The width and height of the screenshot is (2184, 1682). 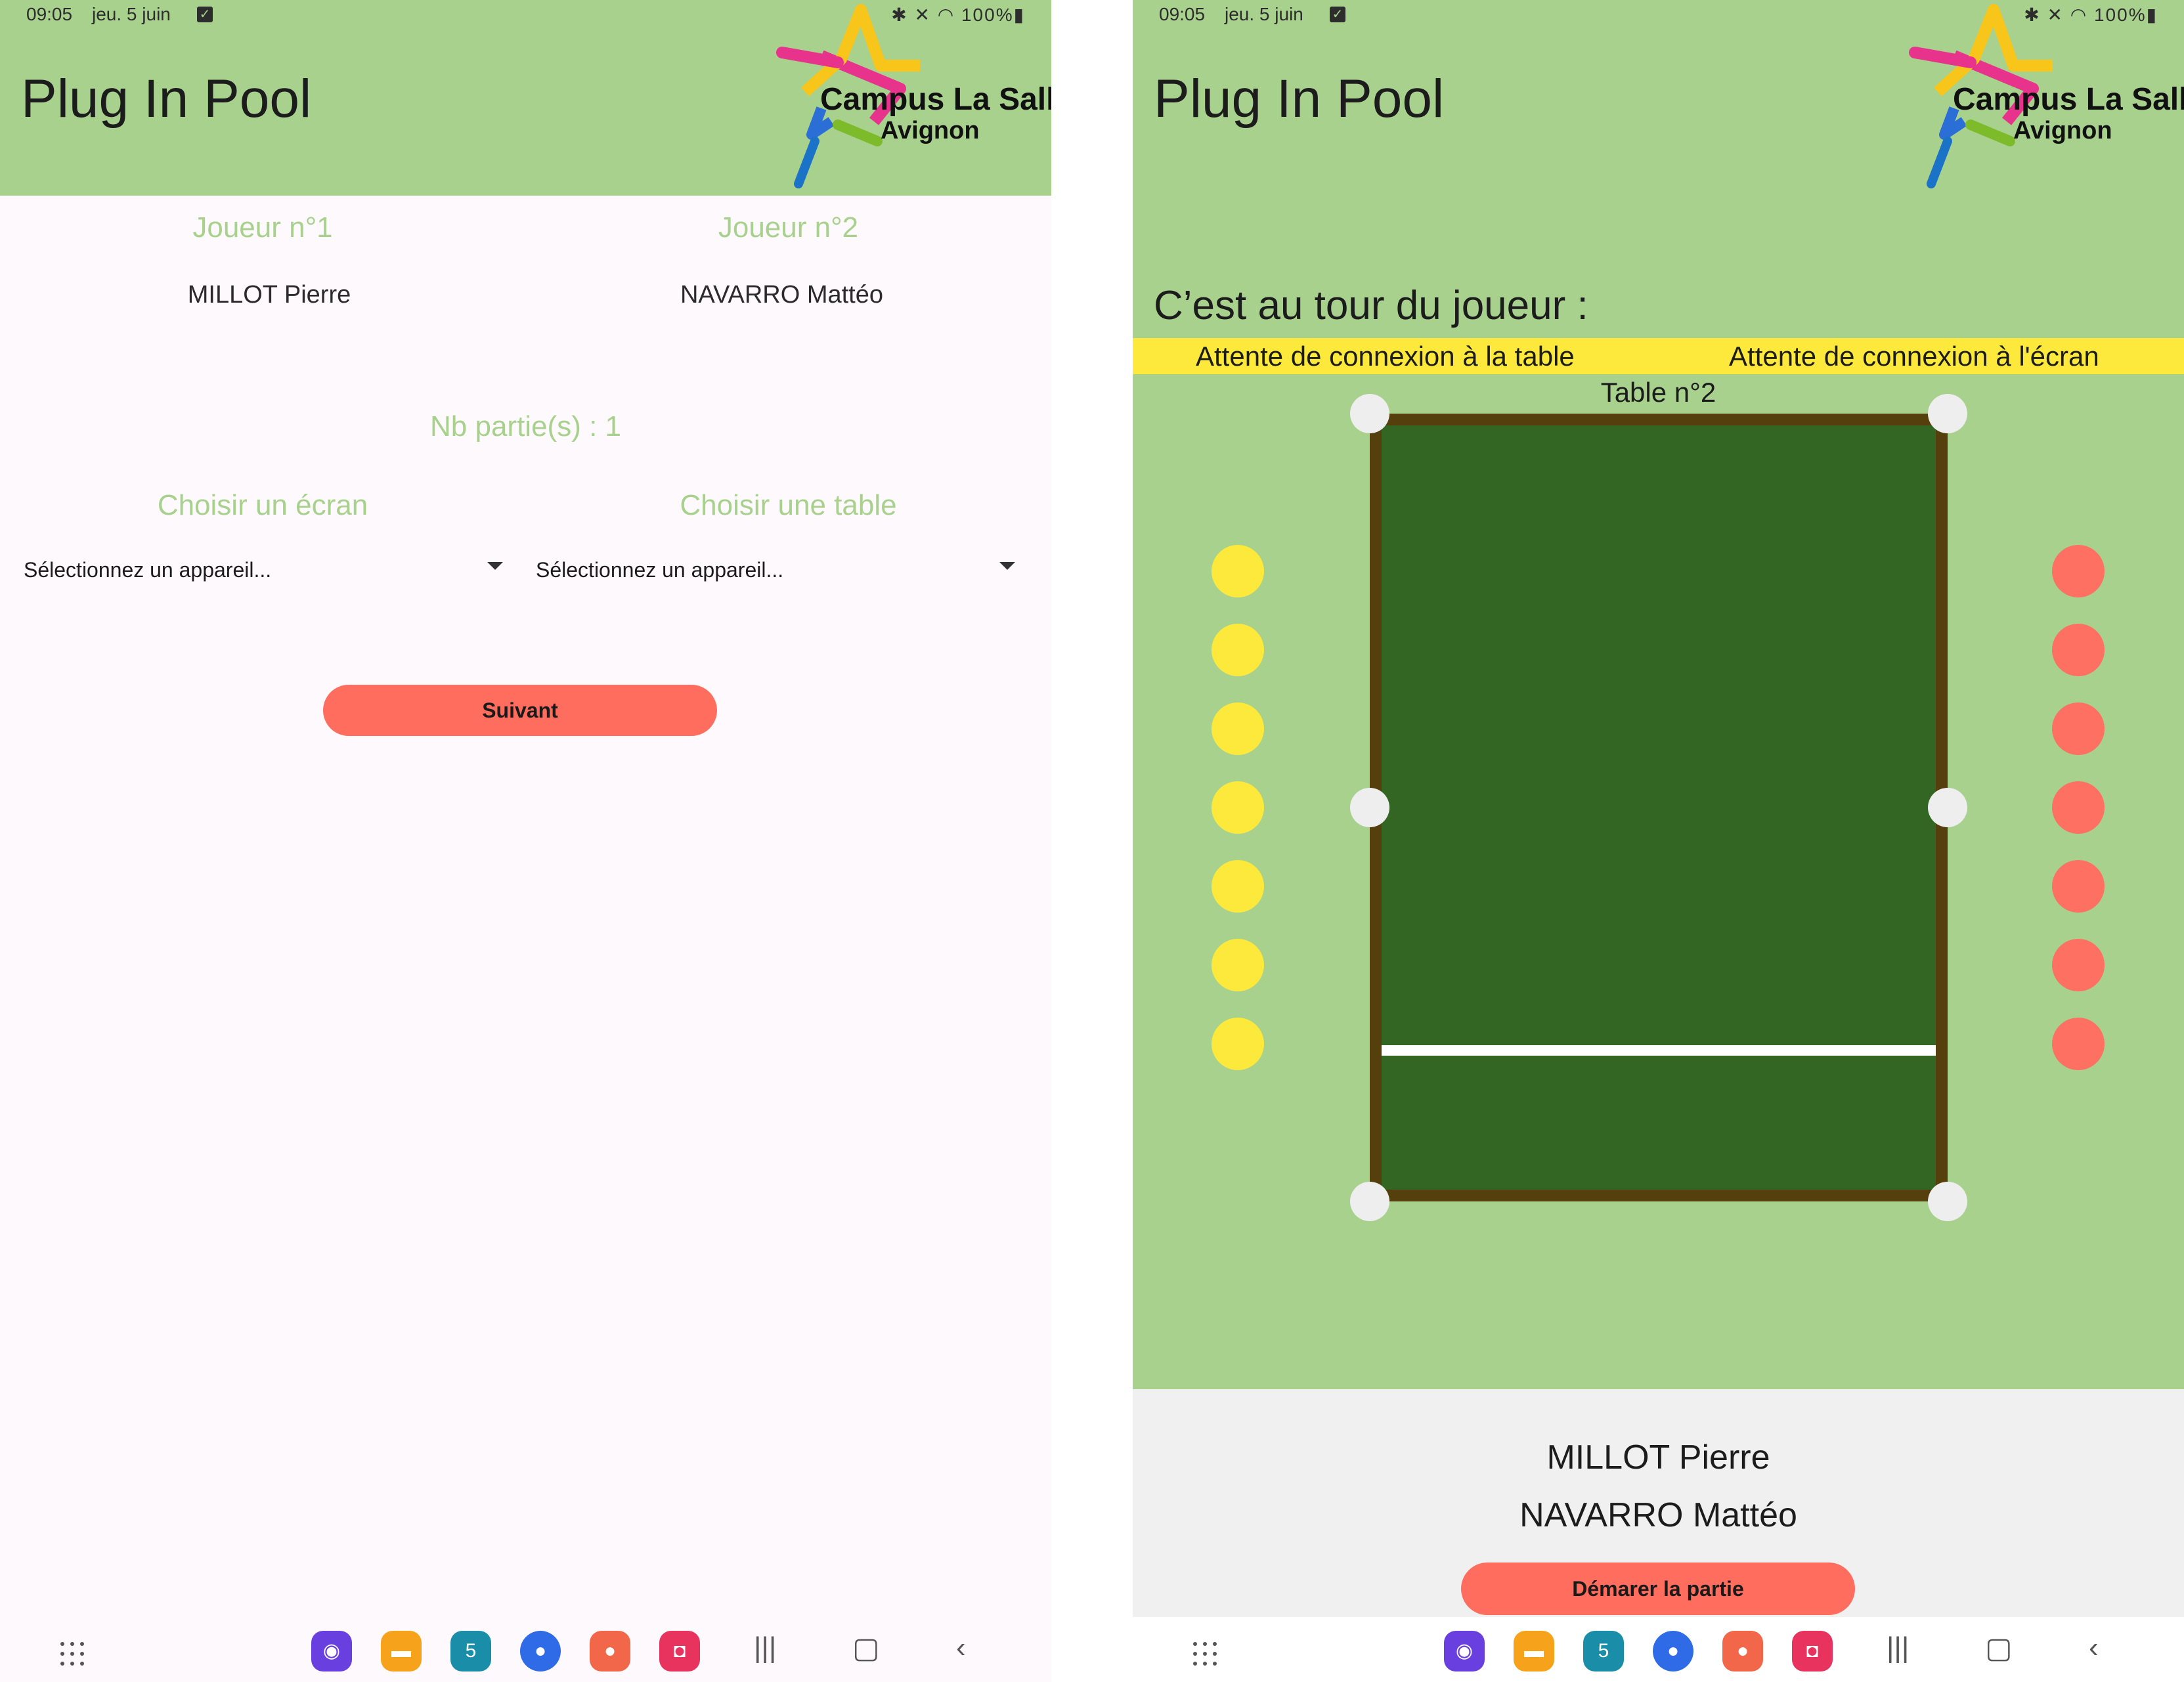 What do you see at coordinates (1658, 392) in the screenshot?
I see `table-label: Table n°2` at bounding box center [1658, 392].